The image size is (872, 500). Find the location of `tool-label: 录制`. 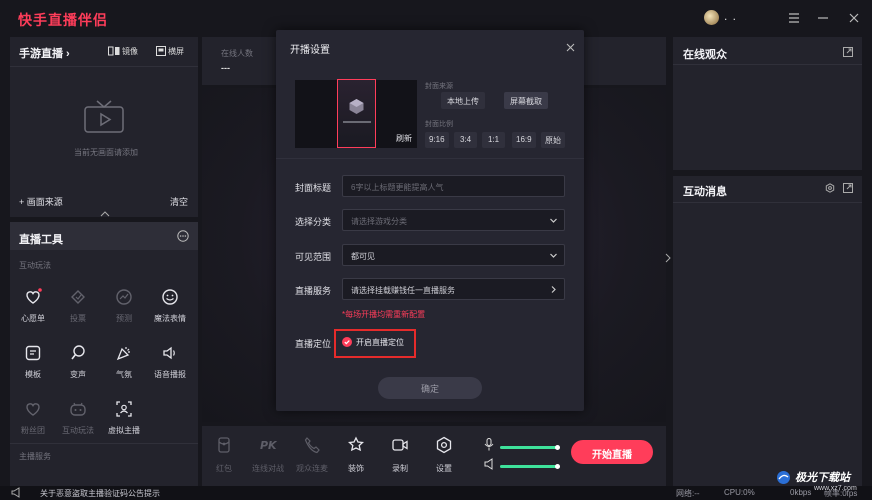

tool-label: 录制 is located at coordinates (400, 468).